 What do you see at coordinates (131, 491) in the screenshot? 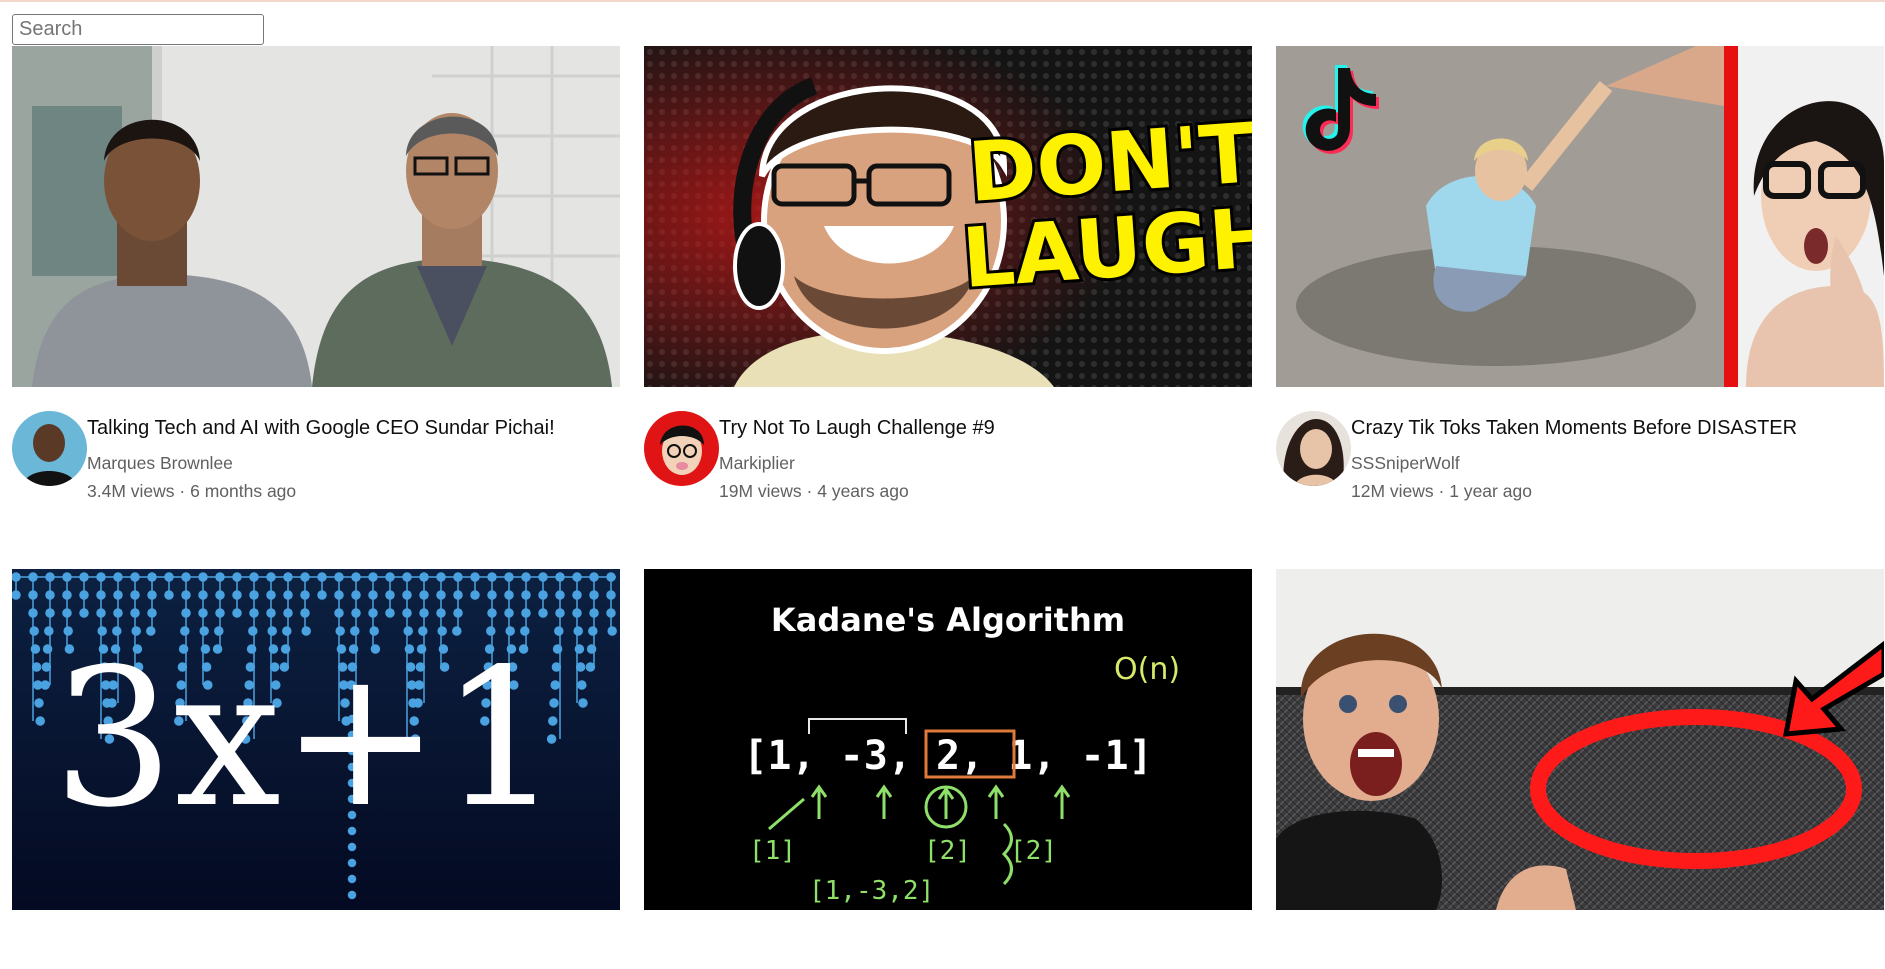
I see `view-count: 3.4M views` at bounding box center [131, 491].